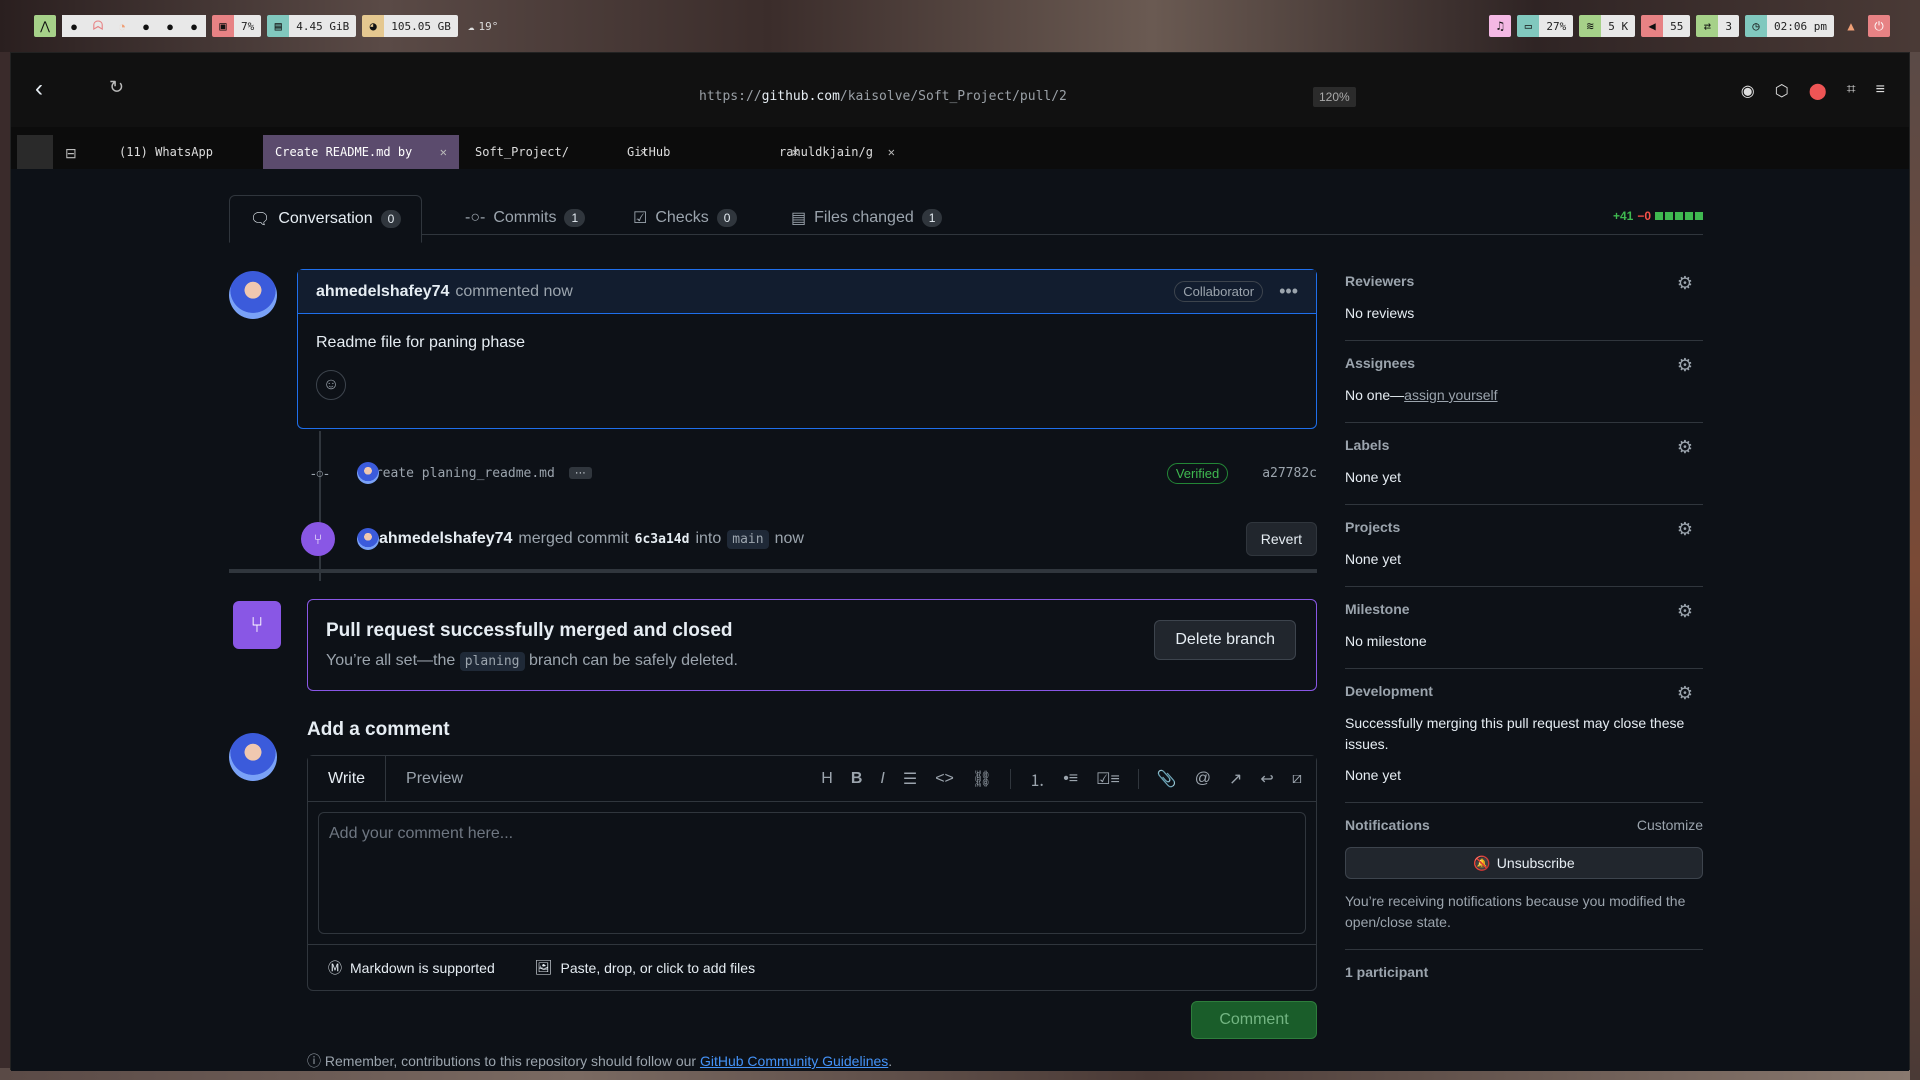  What do you see at coordinates (1607, 26) in the screenshot?
I see `network-widget: ≋ 5 K` at bounding box center [1607, 26].